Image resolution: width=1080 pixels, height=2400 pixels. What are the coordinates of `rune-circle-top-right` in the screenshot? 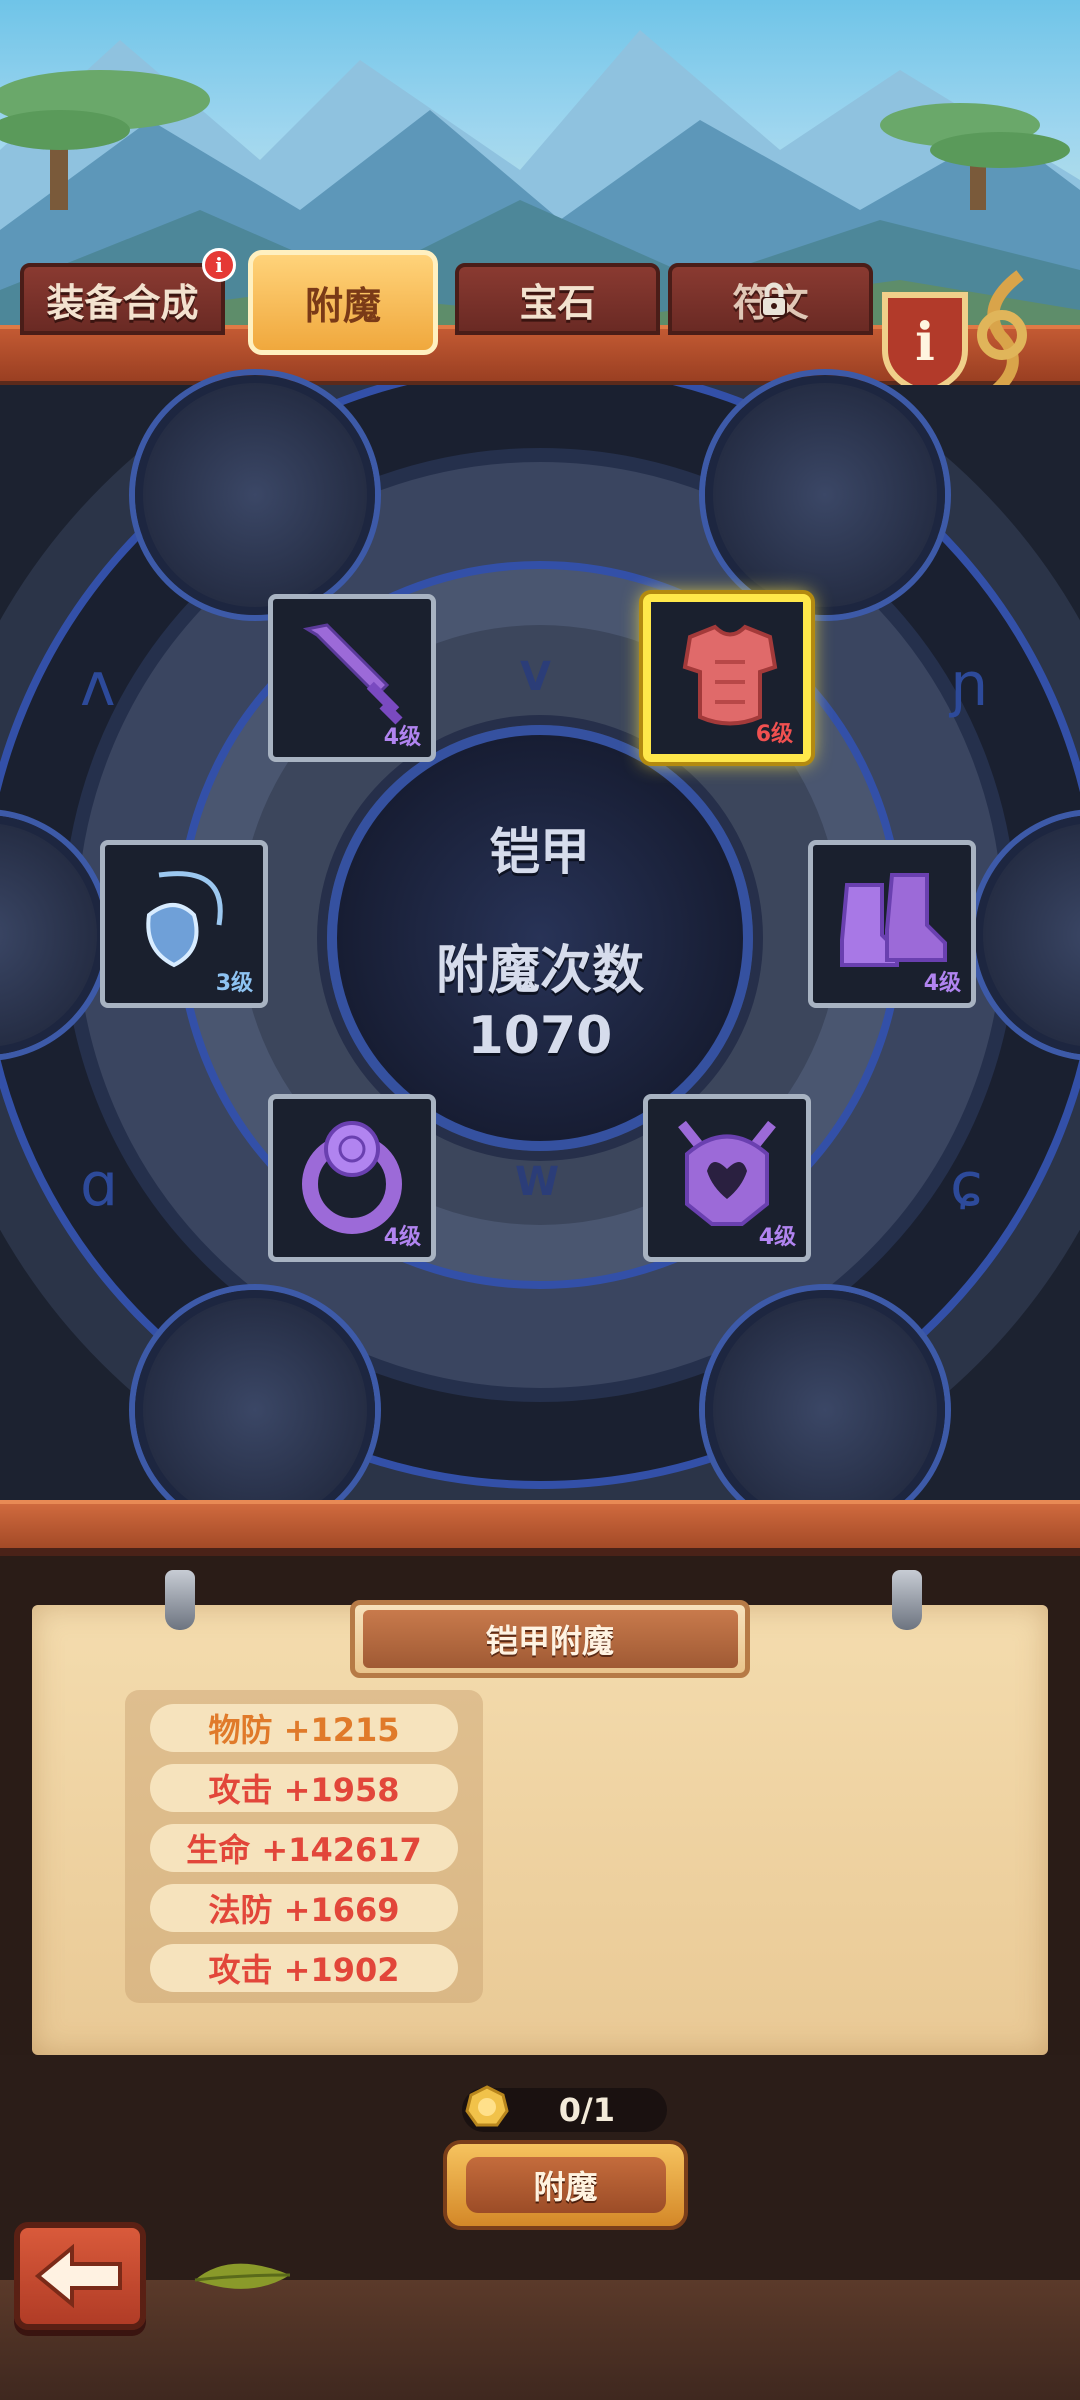 It's located at (825, 495).